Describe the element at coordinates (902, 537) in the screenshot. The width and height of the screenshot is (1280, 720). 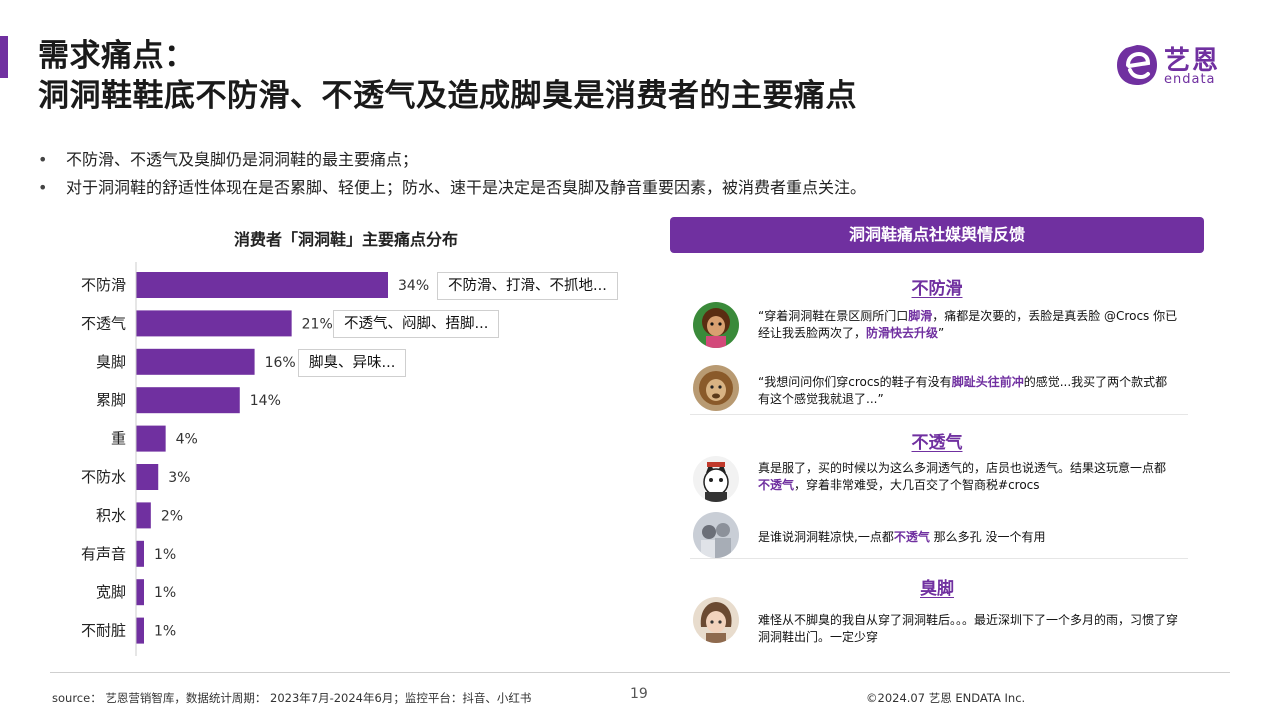
I see `feedback-quote: 是谁说洞洞鞋凉快,一点都不透气 那么多孔 没一个有用` at that location.